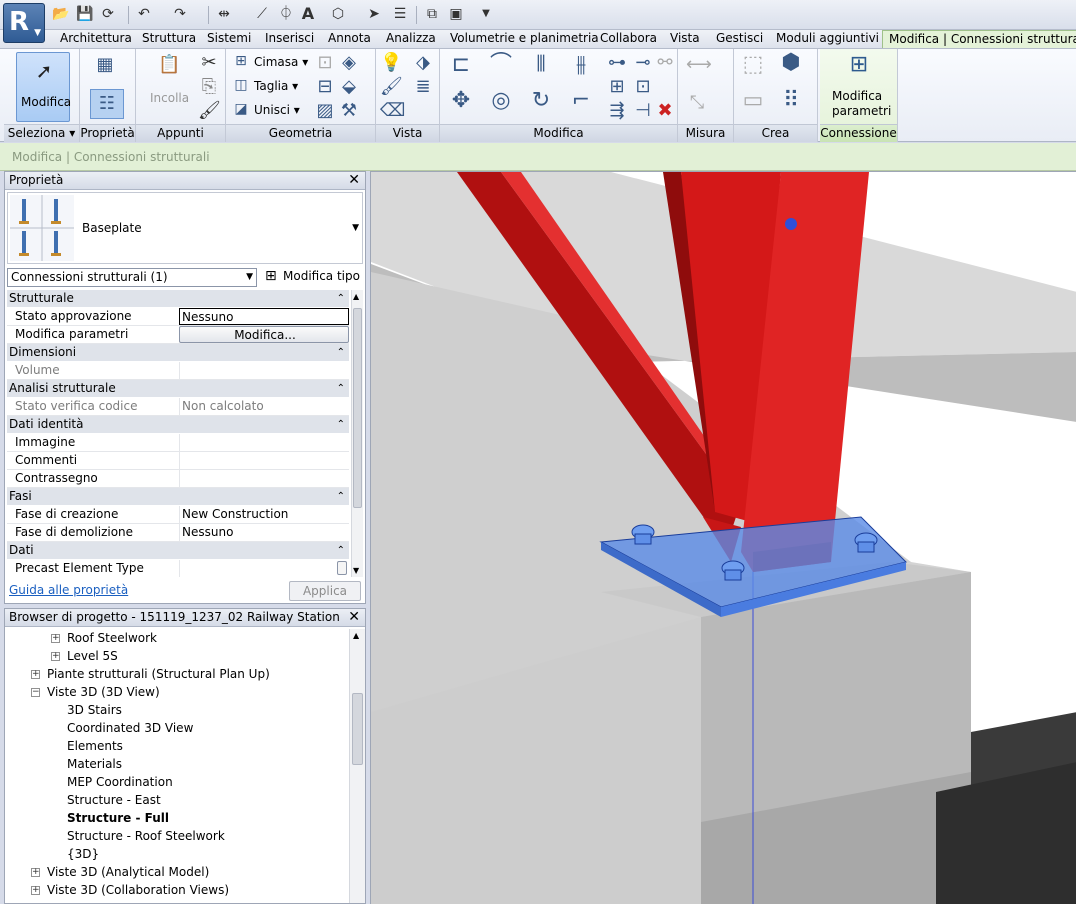 The height and width of the screenshot is (904, 1076). Describe the element at coordinates (128, 872) in the screenshot. I see `tree-item: Viste 3D (Analytical Model)` at that location.